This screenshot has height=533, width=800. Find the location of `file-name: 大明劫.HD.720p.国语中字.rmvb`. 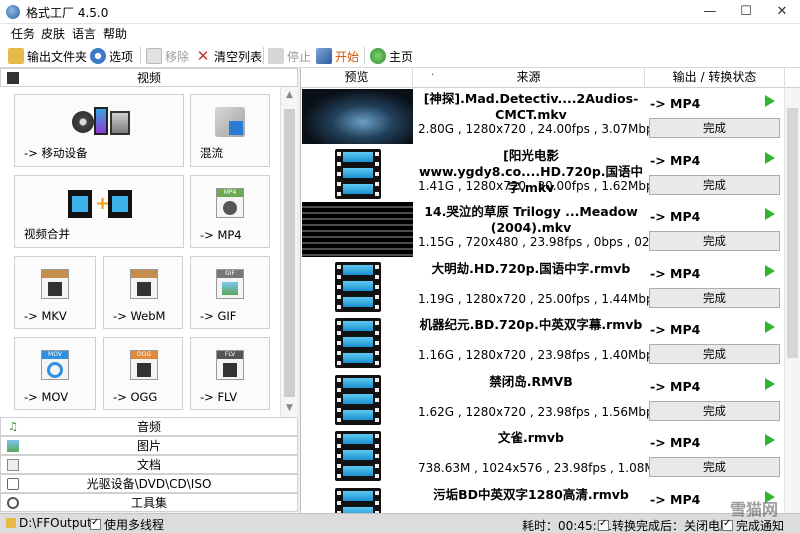

file-name: 大明劫.HD.720p.国语中字.rmvb is located at coordinates (531, 268).